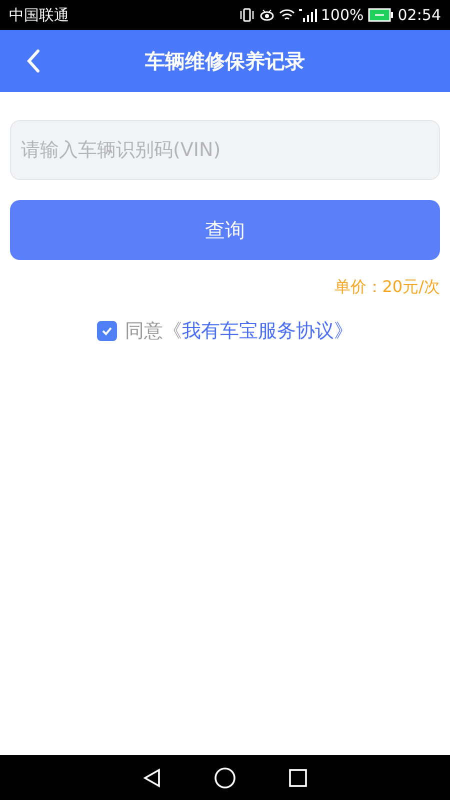 The width and height of the screenshot is (450, 800). I want to click on battery-percent: 100%, so click(342, 15).